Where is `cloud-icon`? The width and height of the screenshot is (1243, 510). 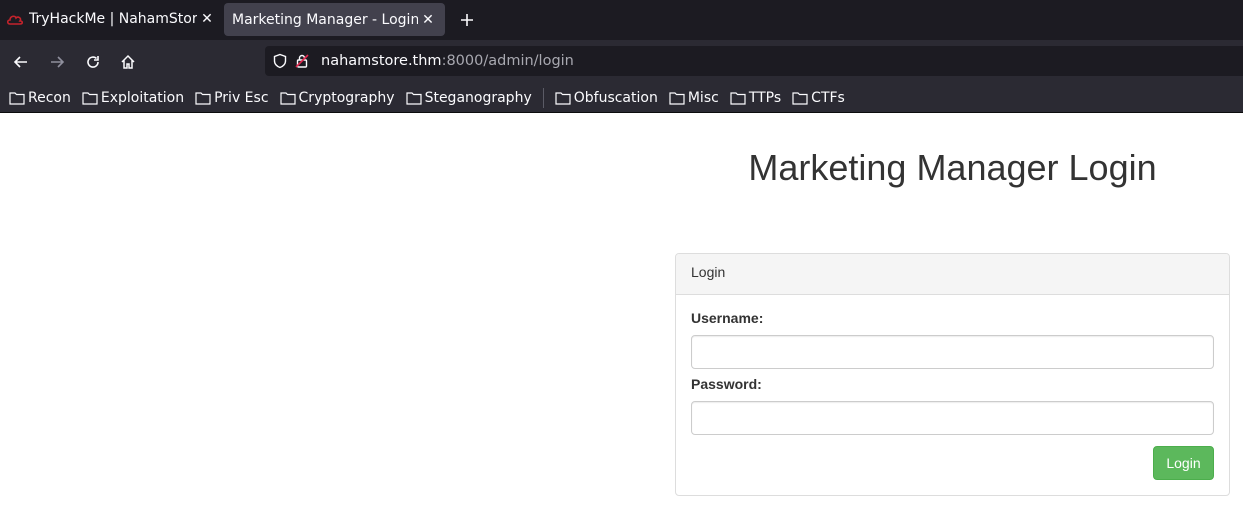
cloud-icon is located at coordinates (15, 19).